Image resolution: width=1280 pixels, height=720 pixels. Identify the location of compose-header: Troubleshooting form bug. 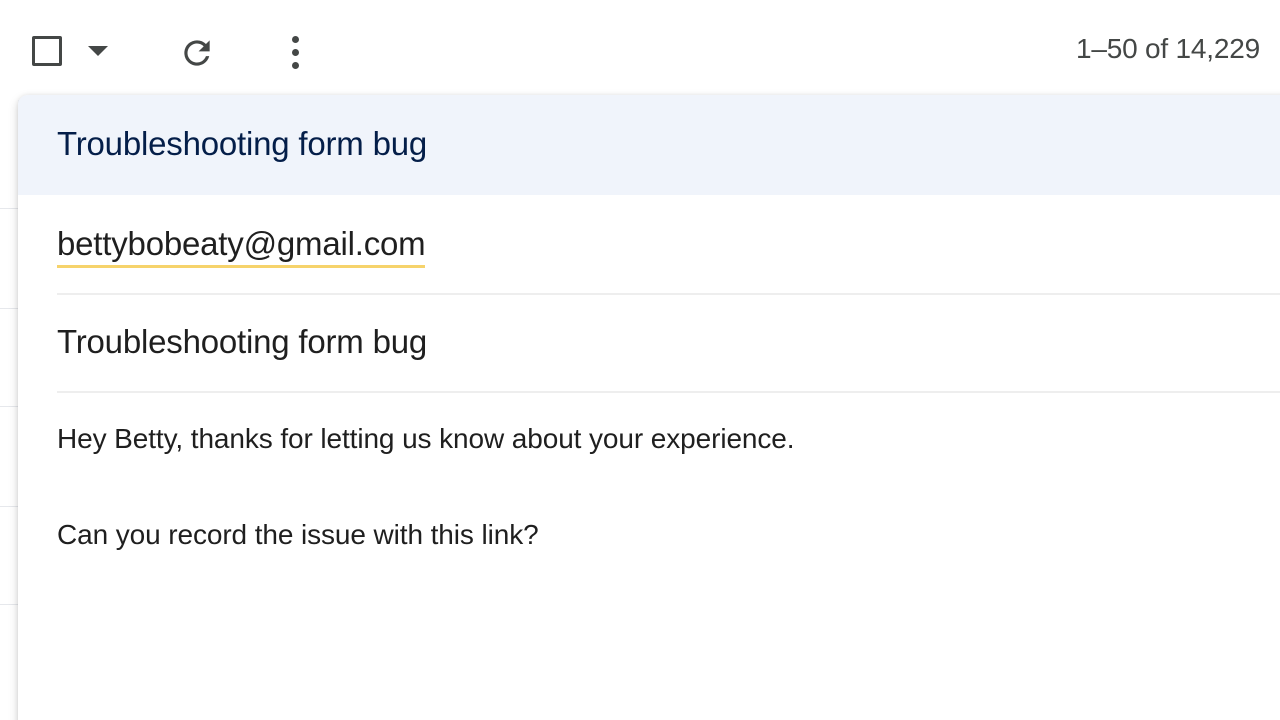
(649, 145).